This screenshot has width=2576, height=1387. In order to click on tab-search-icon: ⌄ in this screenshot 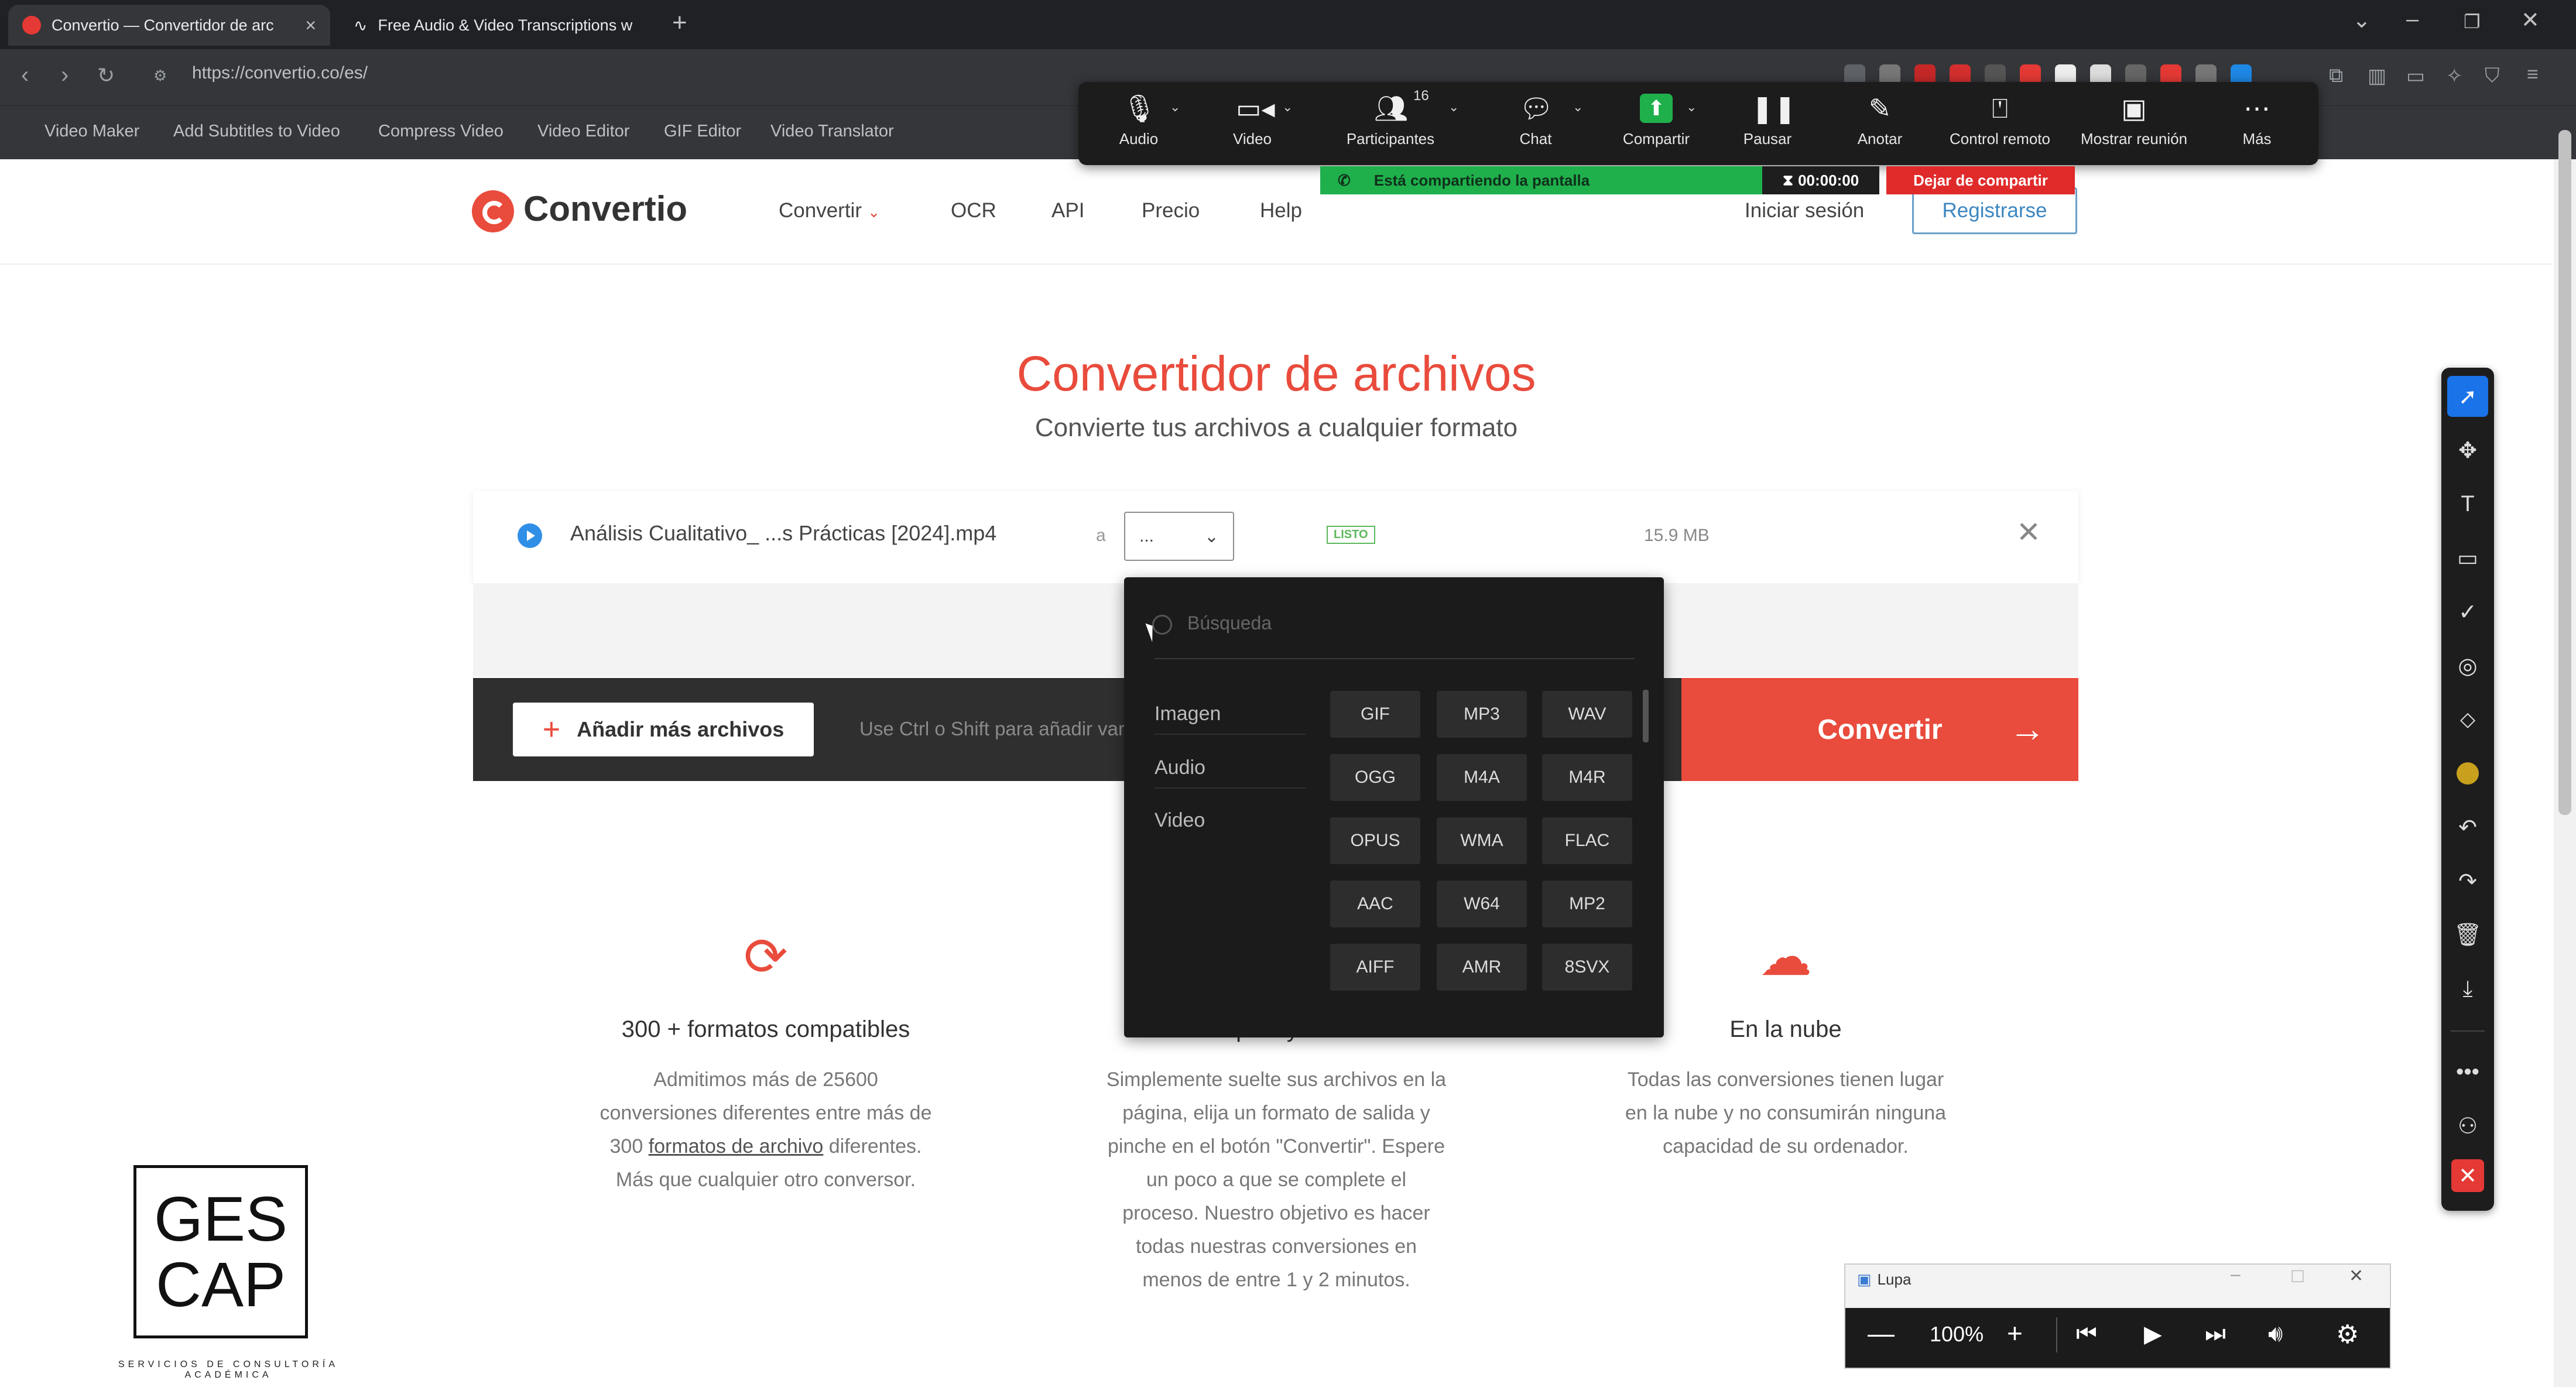, I will do `click(2361, 20)`.